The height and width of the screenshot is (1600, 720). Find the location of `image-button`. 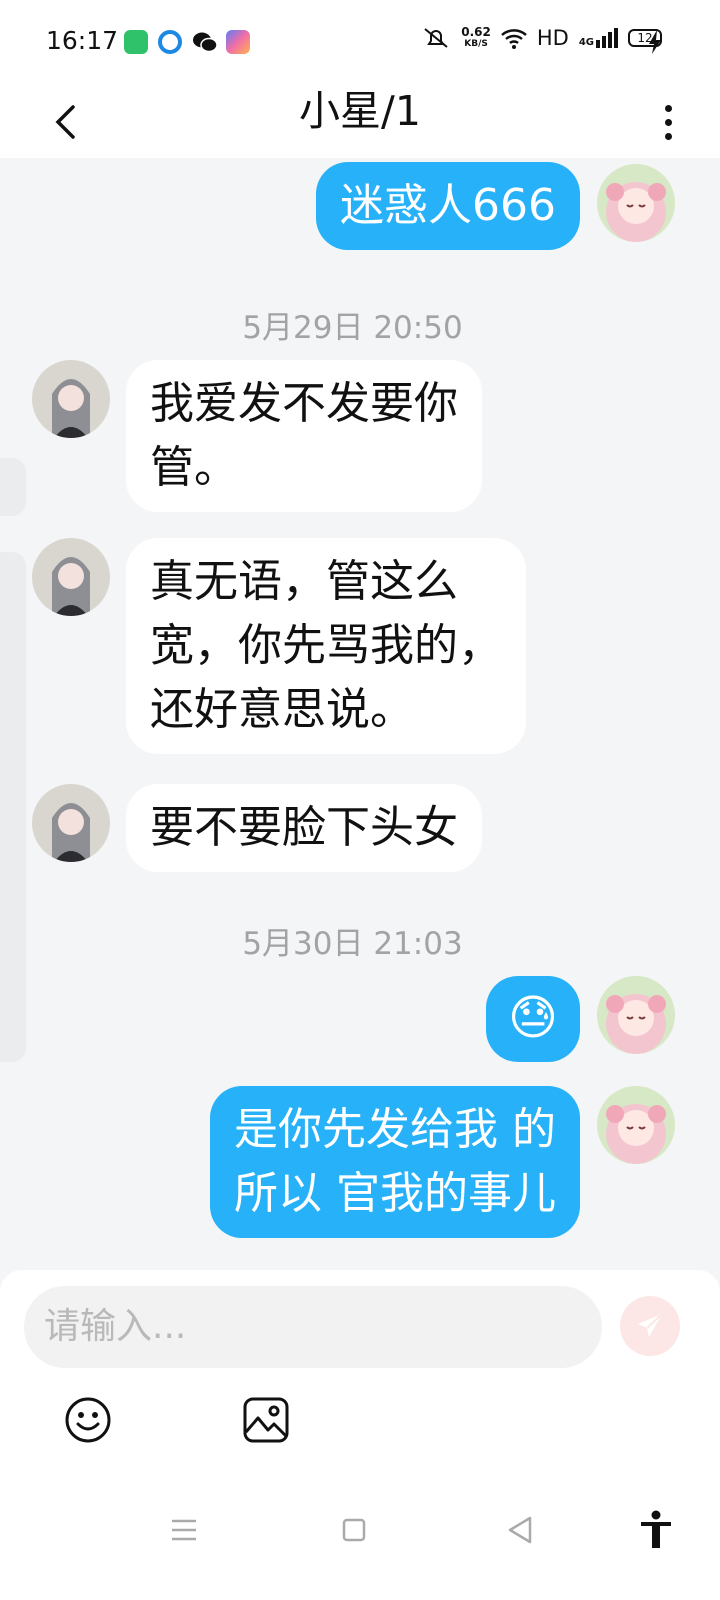

image-button is located at coordinates (266, 1420).